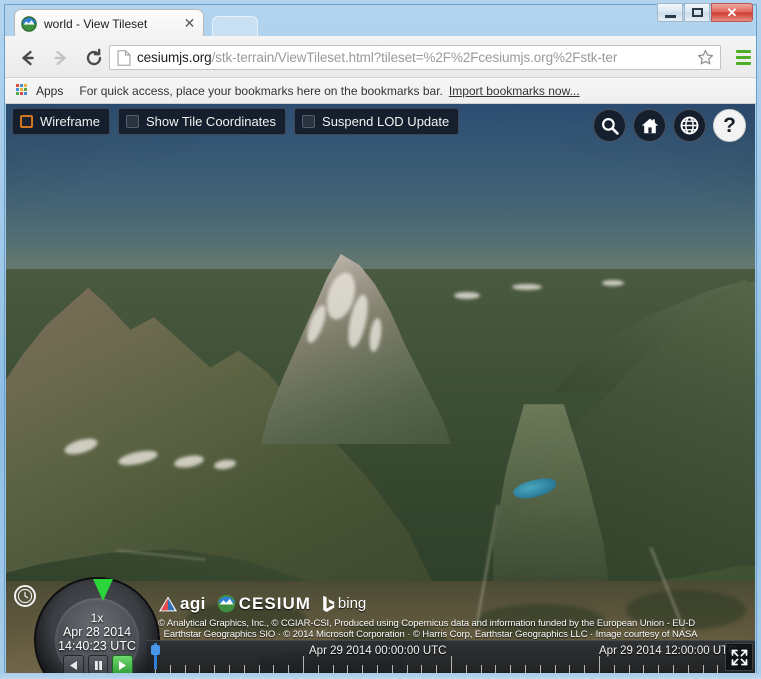 This screenshot has height=679, width=761. I want to click on globe-icon, so click(689, 125).